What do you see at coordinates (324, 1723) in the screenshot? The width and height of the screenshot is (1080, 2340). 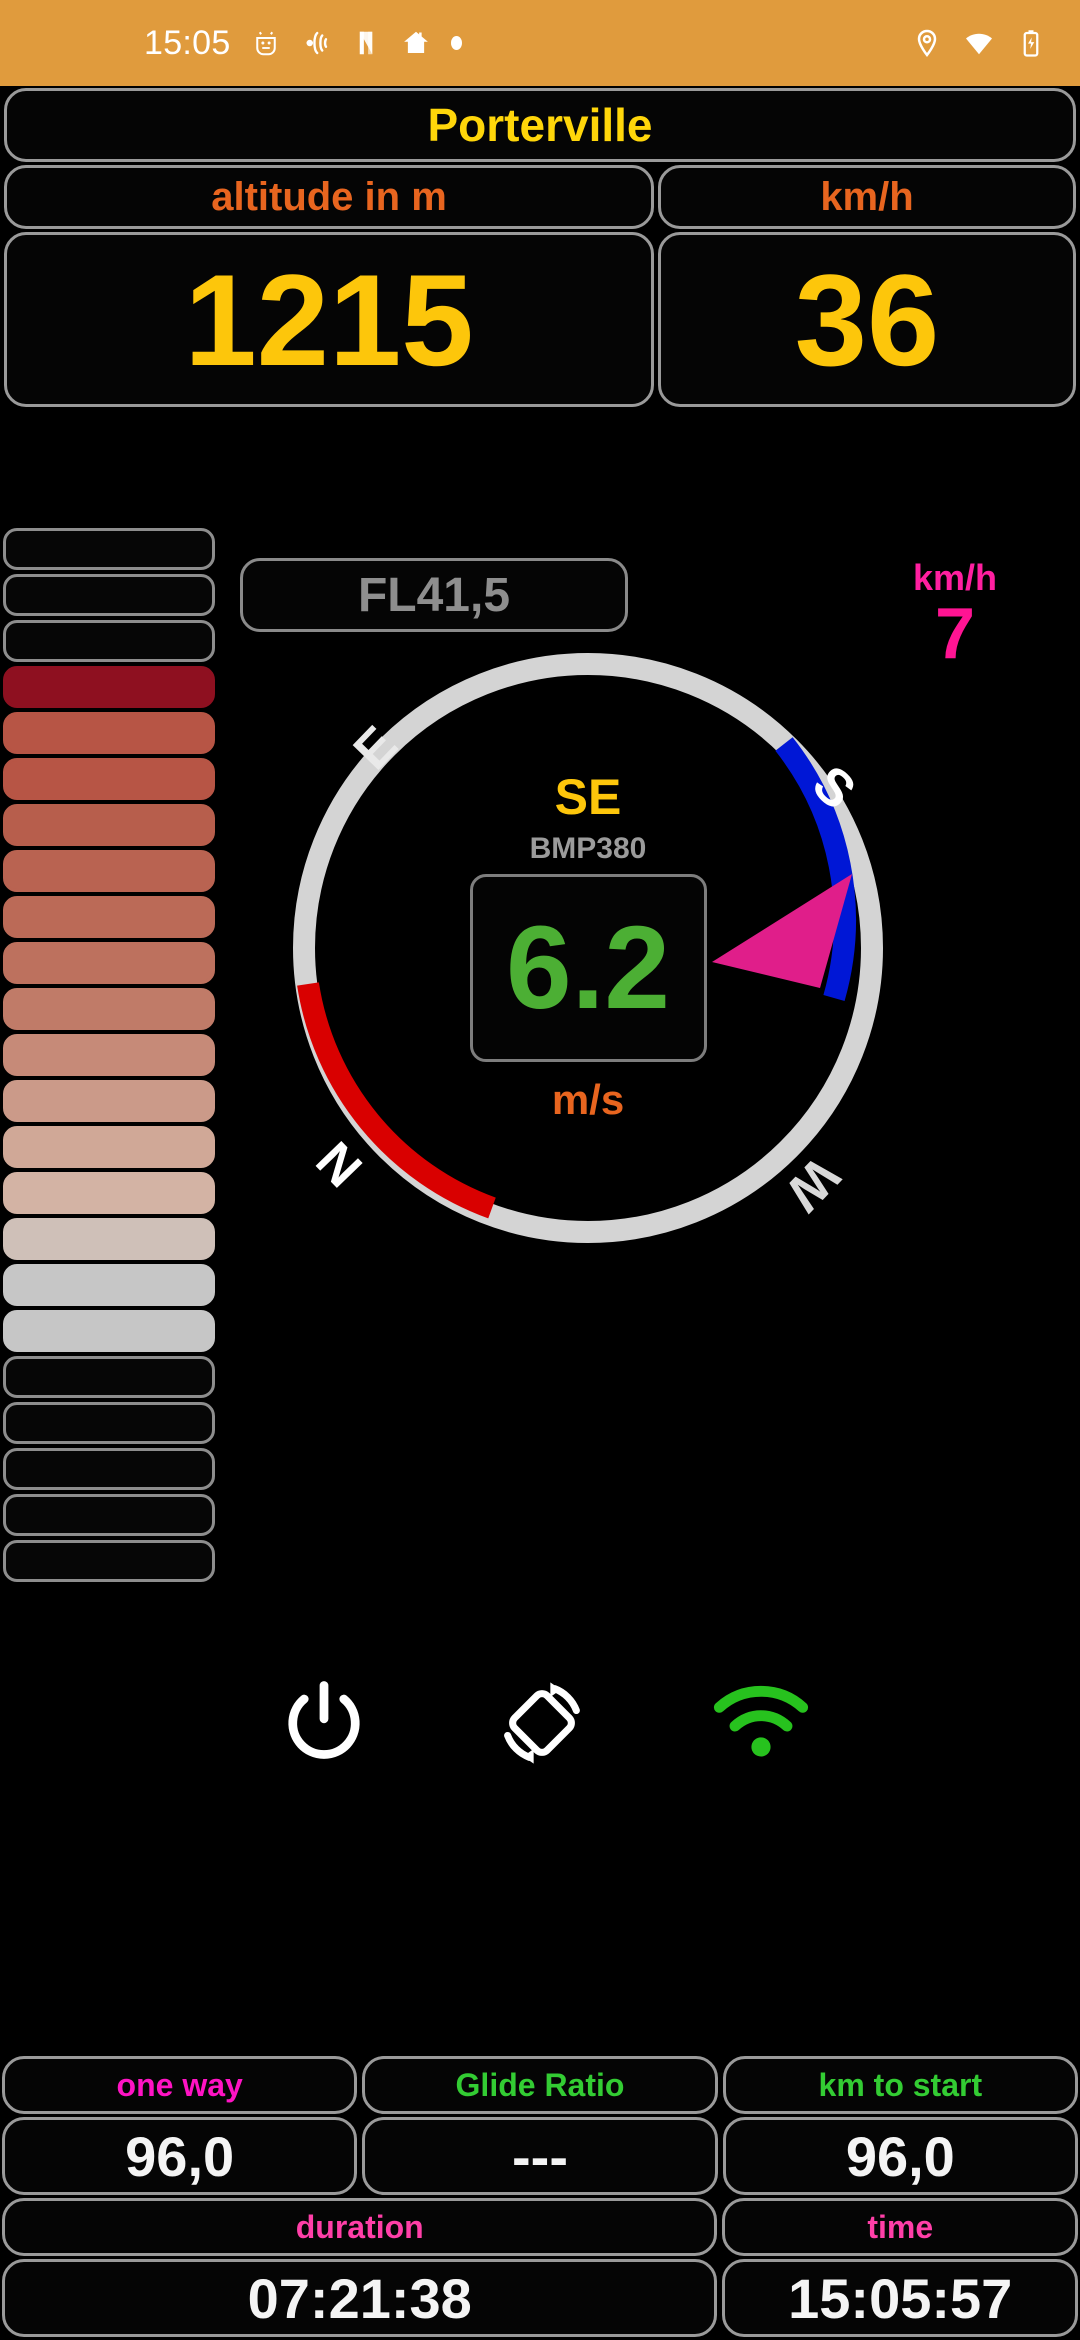 I see `power-icon` at bounding box center [324, 1723].